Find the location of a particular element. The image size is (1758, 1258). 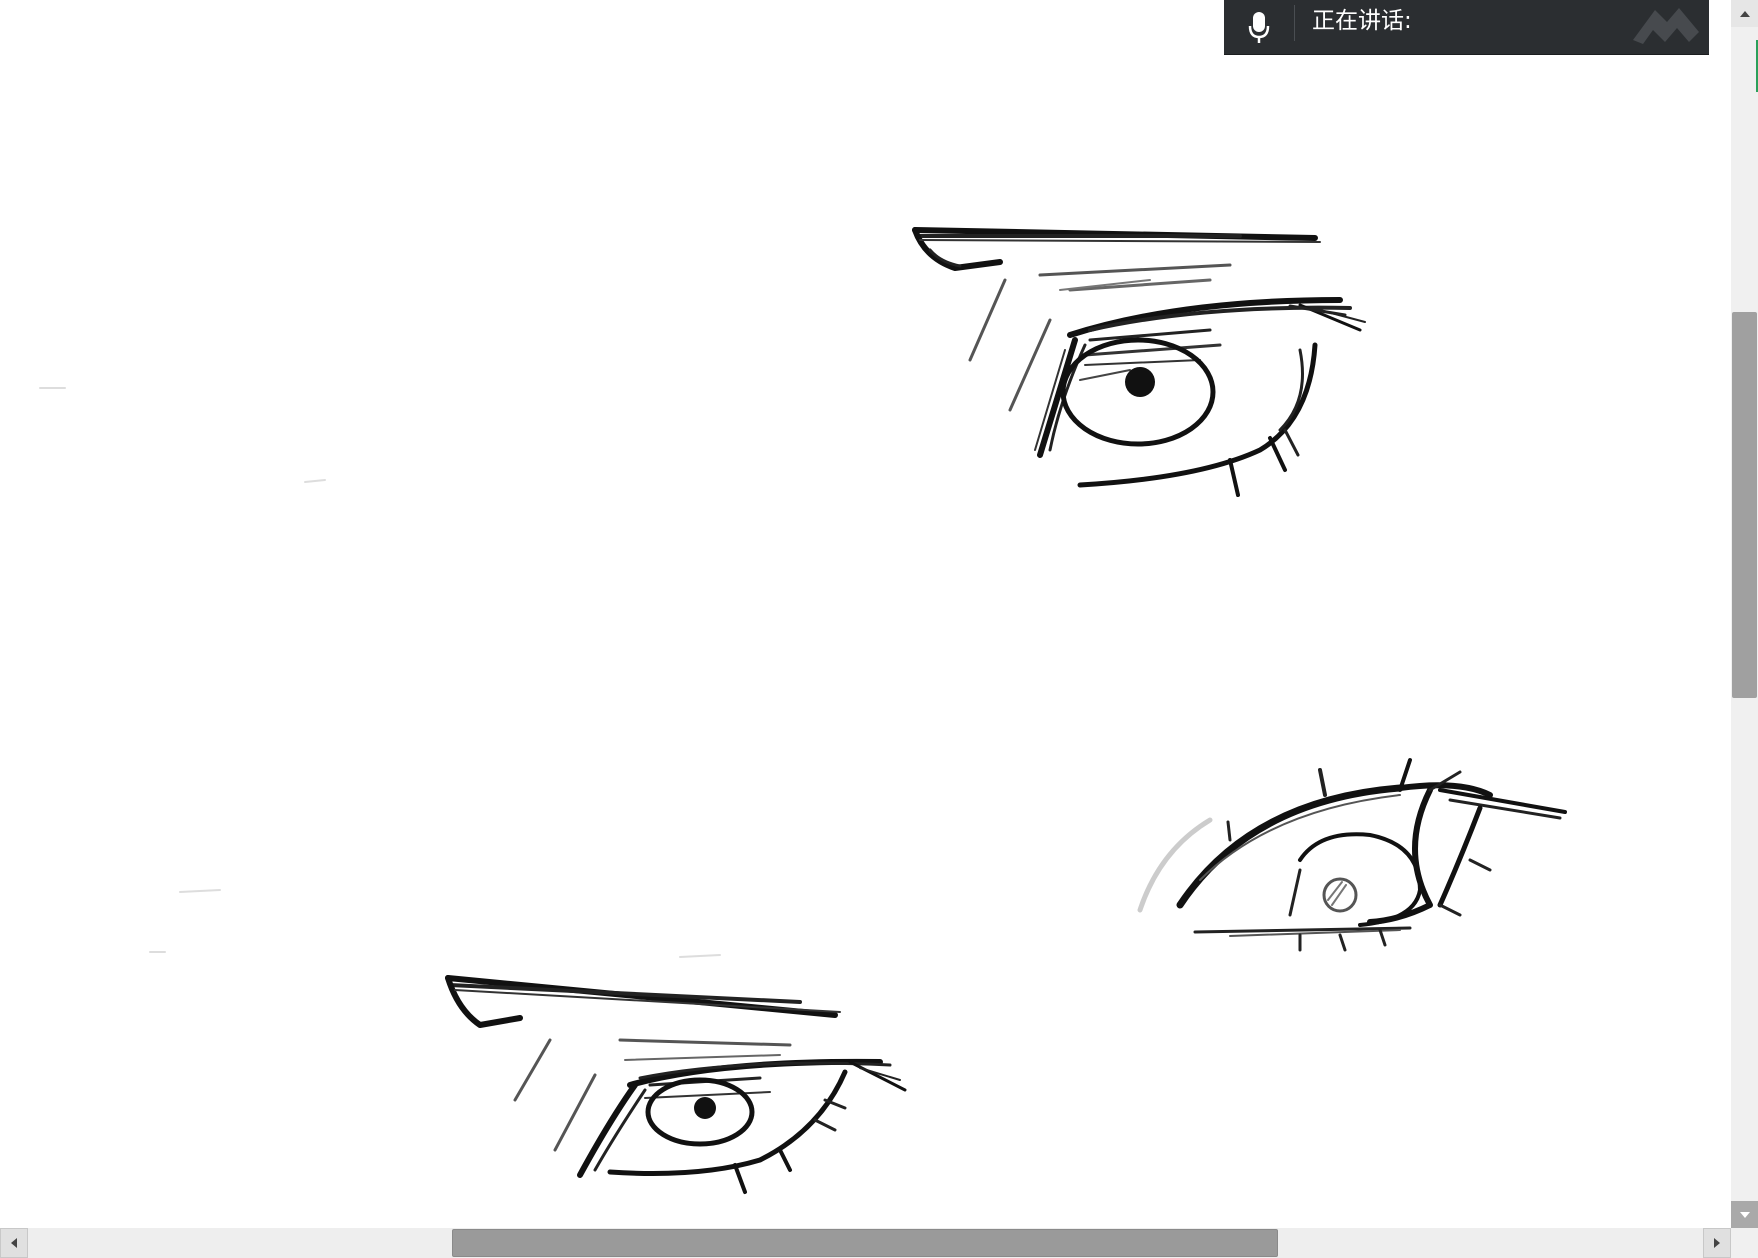

arrow-left-icon is located at coordinates (14, 1243).